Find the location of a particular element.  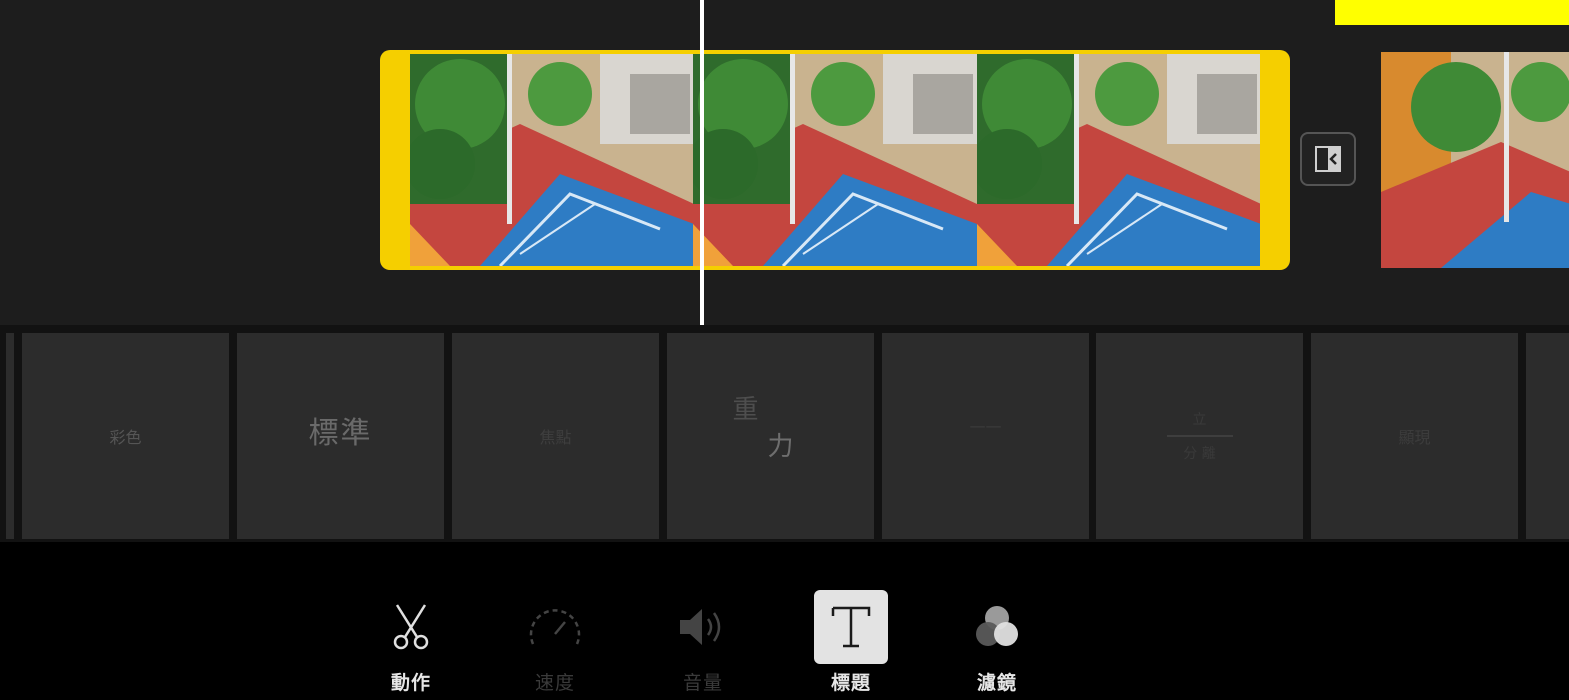

tool-label: 動作 is located at coordinates (410, 683).